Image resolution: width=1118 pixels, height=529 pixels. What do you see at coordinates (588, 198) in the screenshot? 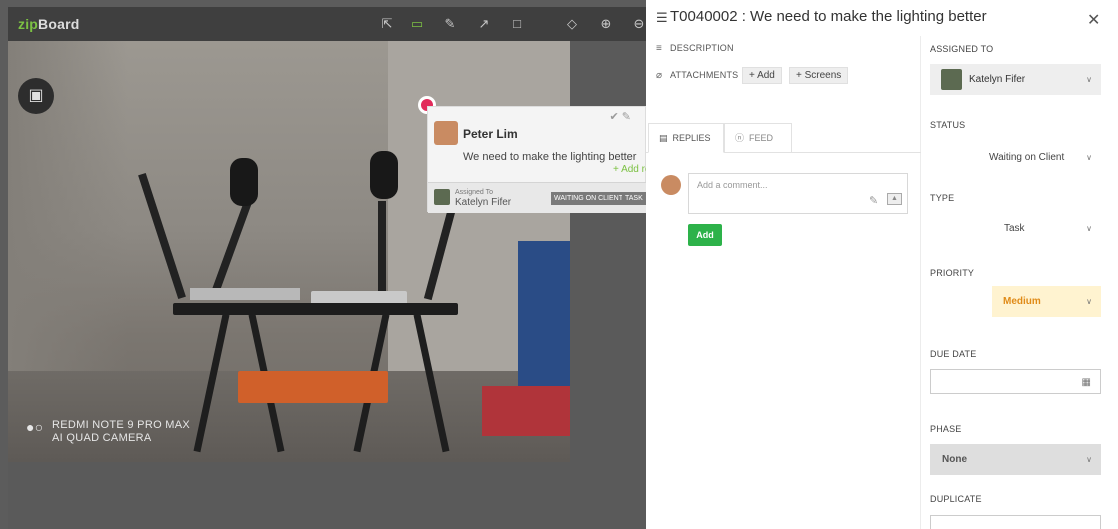
I see `status-badge: WAITING ON CLIENT` at bounding box center [588, 198].